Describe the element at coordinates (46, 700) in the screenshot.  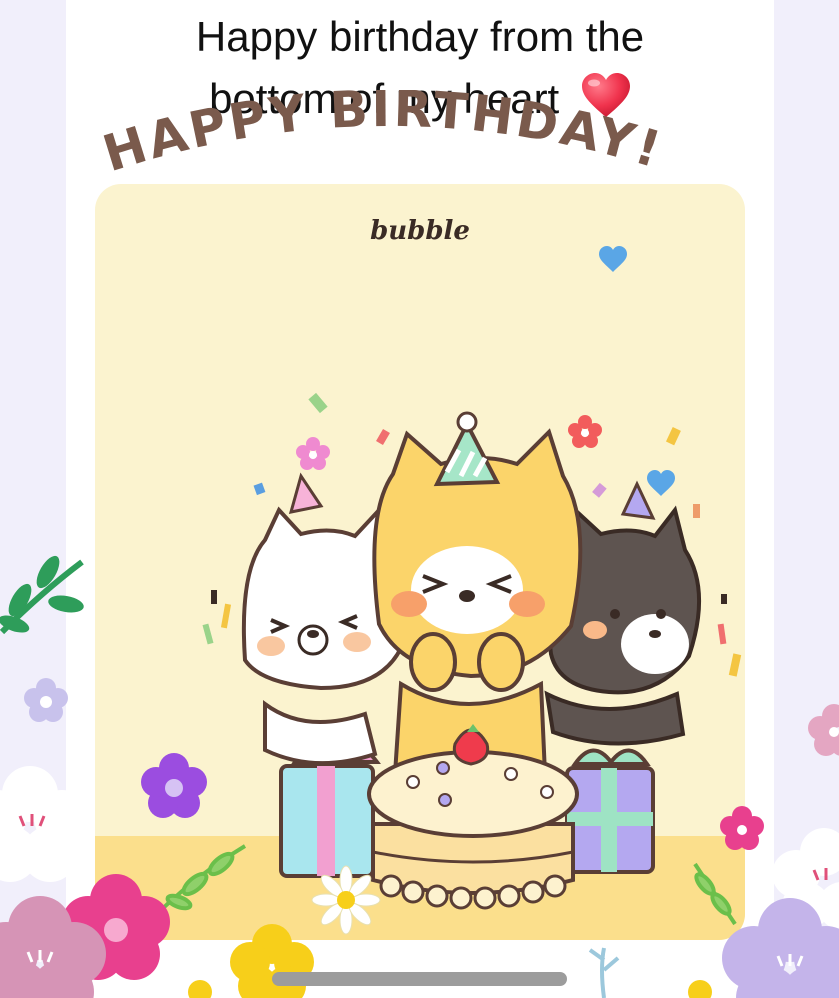
I see `lavender-flower-icon` at that location.